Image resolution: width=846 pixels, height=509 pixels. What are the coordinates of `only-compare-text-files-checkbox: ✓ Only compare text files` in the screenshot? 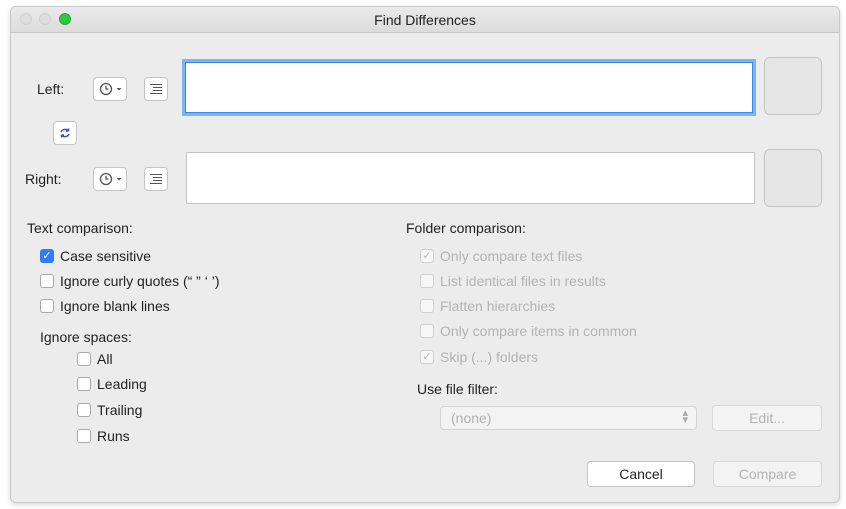 It's located at (501, 256).